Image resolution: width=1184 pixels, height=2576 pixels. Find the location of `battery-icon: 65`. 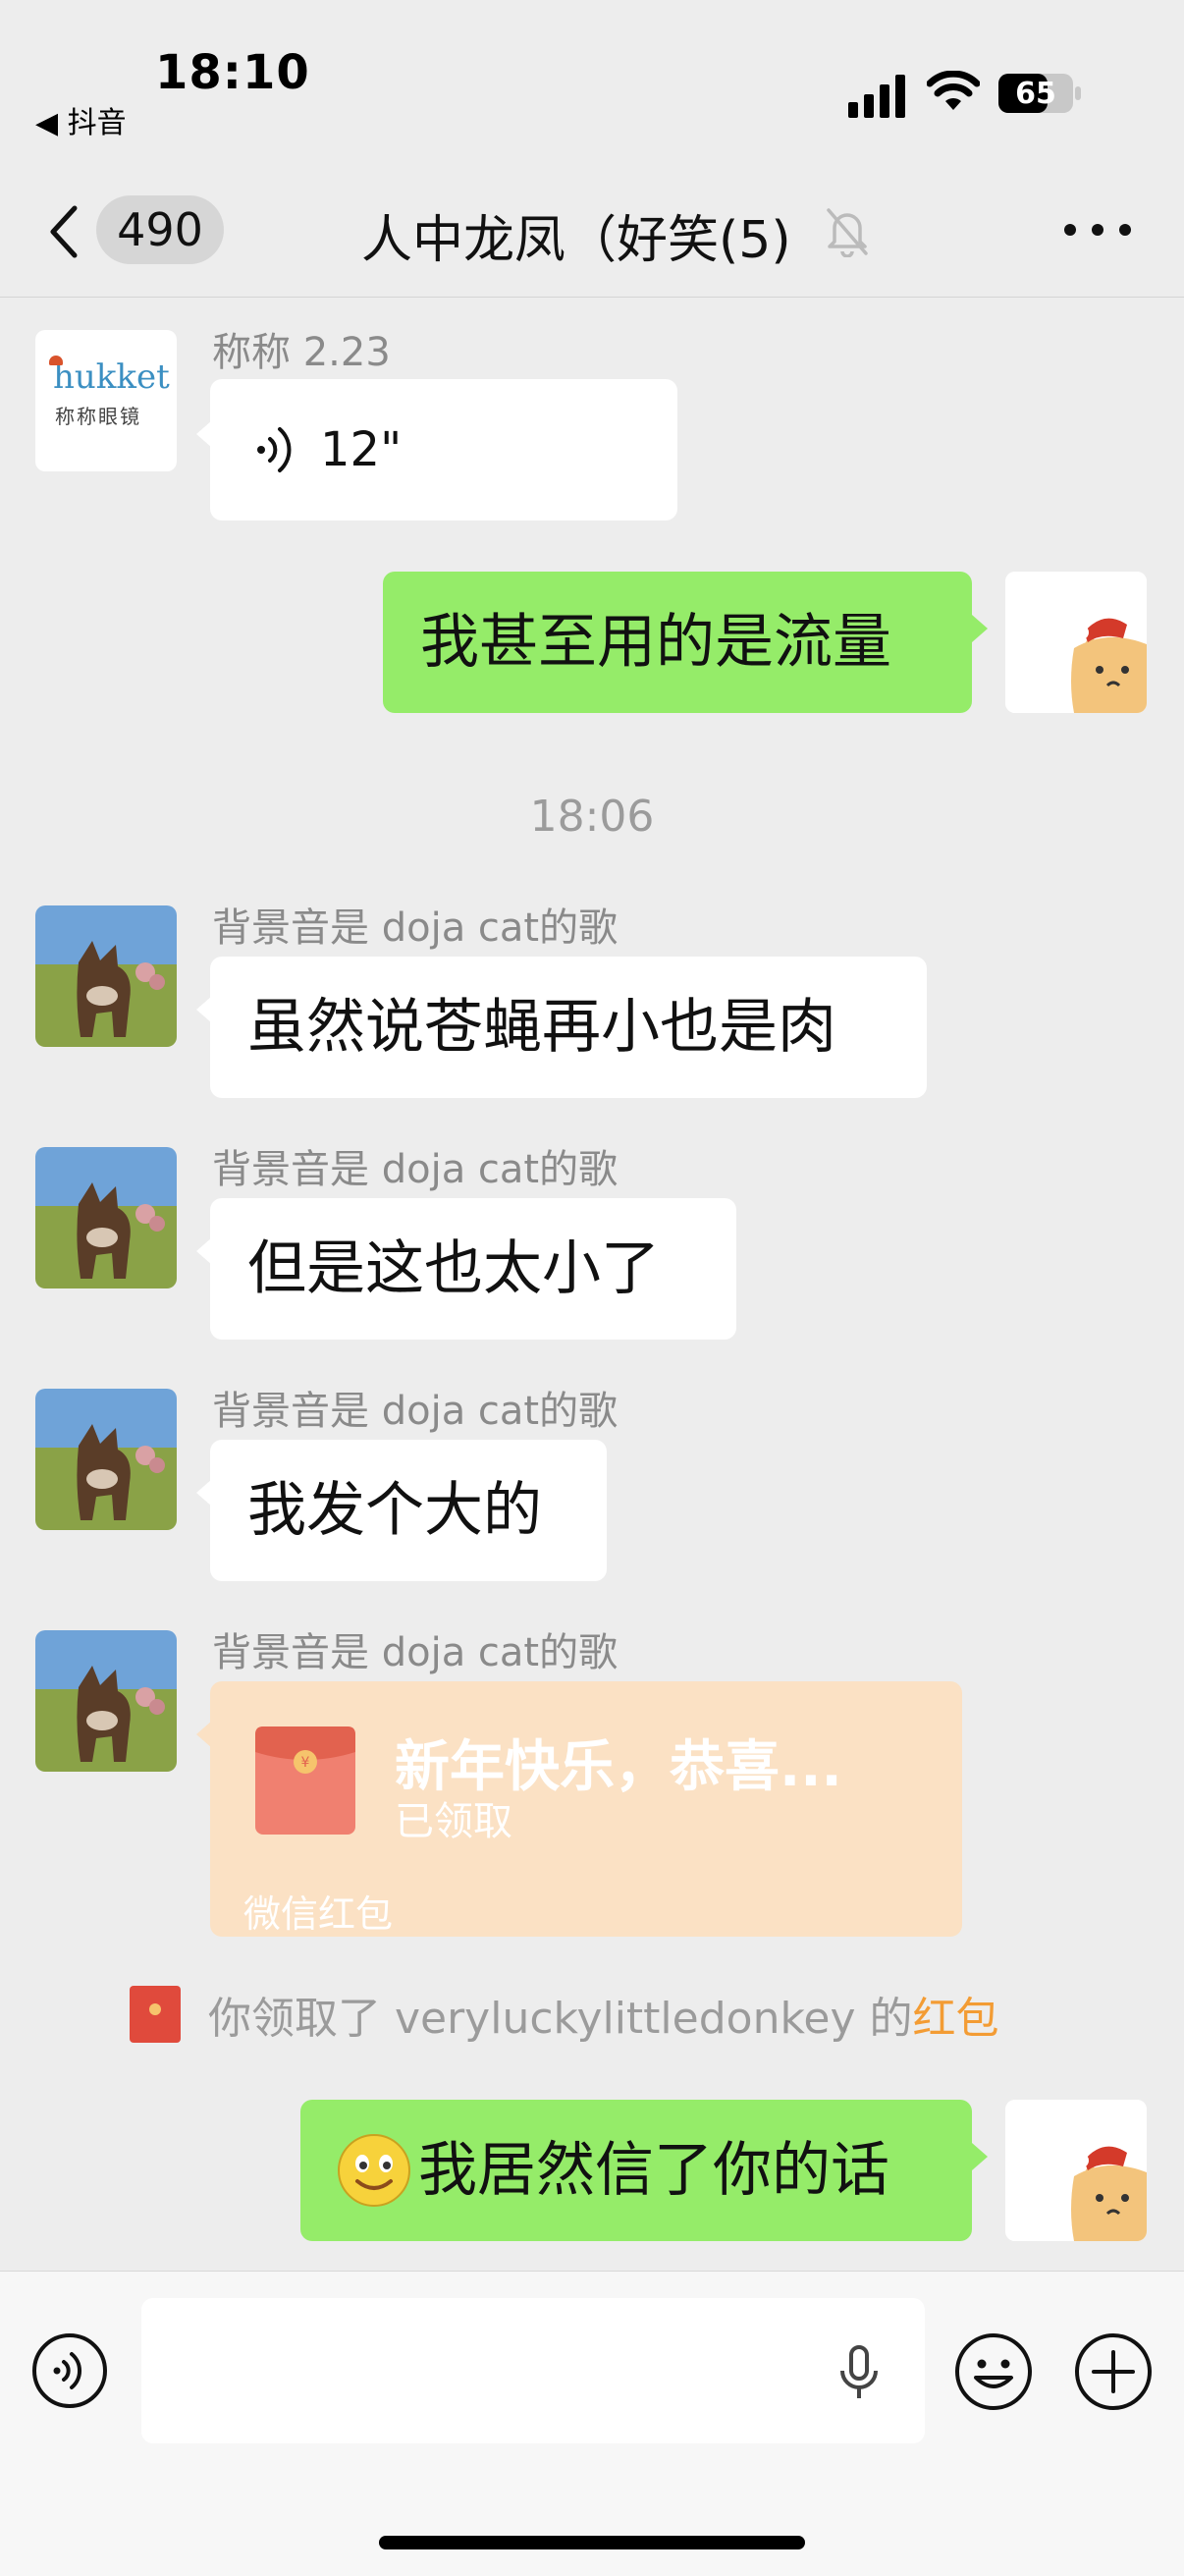

battery-icon: 65 is located at coordinates (1039, 93).